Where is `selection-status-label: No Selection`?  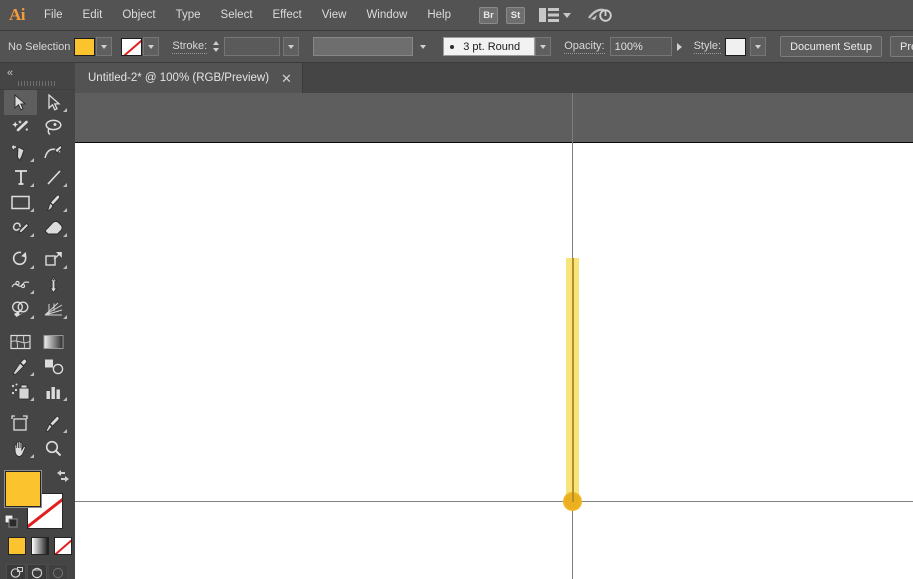
selection-status-label: No Selection is located at coordinates (39, 46).